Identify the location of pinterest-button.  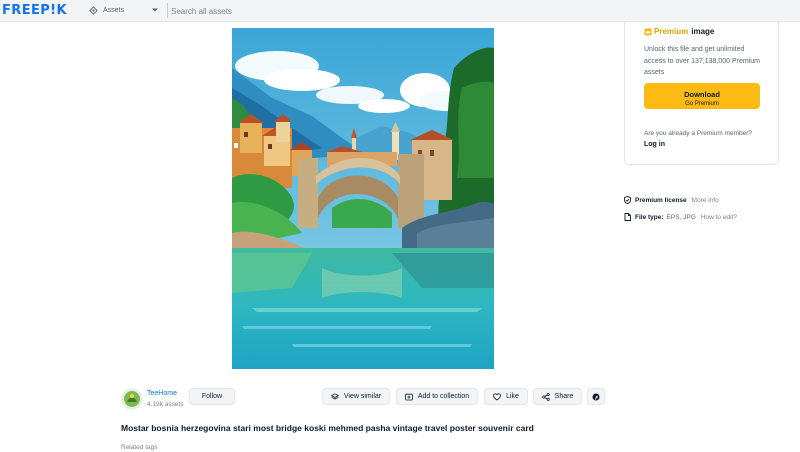
(596, 396).